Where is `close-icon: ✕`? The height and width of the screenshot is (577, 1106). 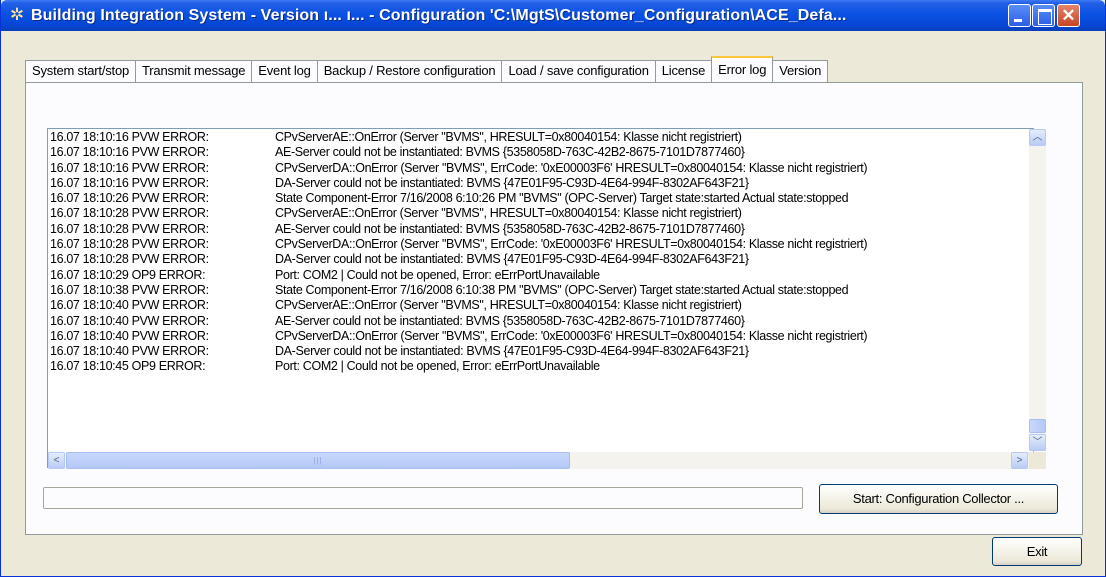 close-icon: ✕ is located at coordinates (1068, 15).